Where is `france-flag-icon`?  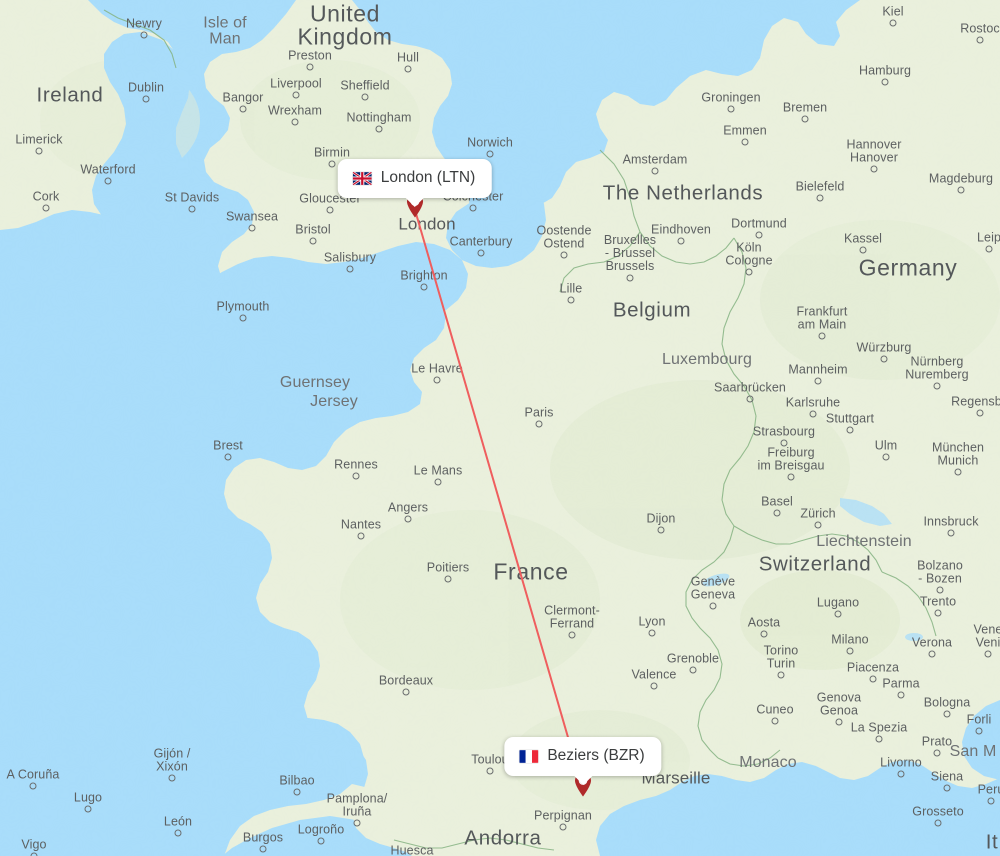 france-flag-icon is located at coordinates (529, 756).